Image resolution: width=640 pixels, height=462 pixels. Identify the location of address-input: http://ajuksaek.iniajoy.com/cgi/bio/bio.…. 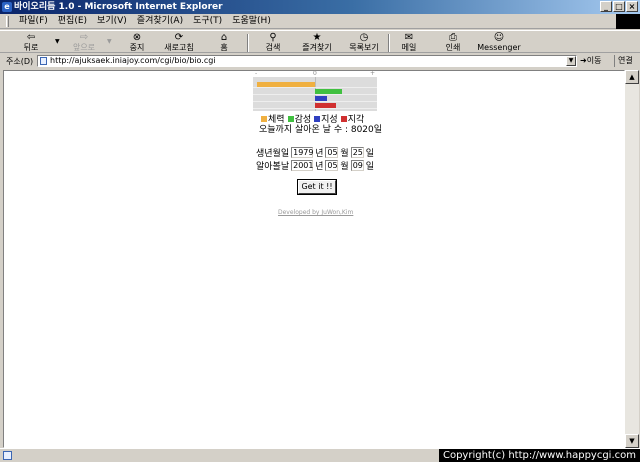
(307, 61).